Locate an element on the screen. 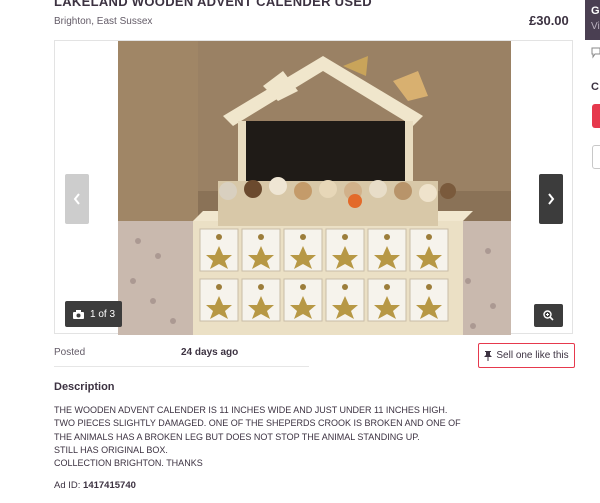  description-line: COLLECTION BRIGHTON. THANKS is located at coordinates (128, 463).